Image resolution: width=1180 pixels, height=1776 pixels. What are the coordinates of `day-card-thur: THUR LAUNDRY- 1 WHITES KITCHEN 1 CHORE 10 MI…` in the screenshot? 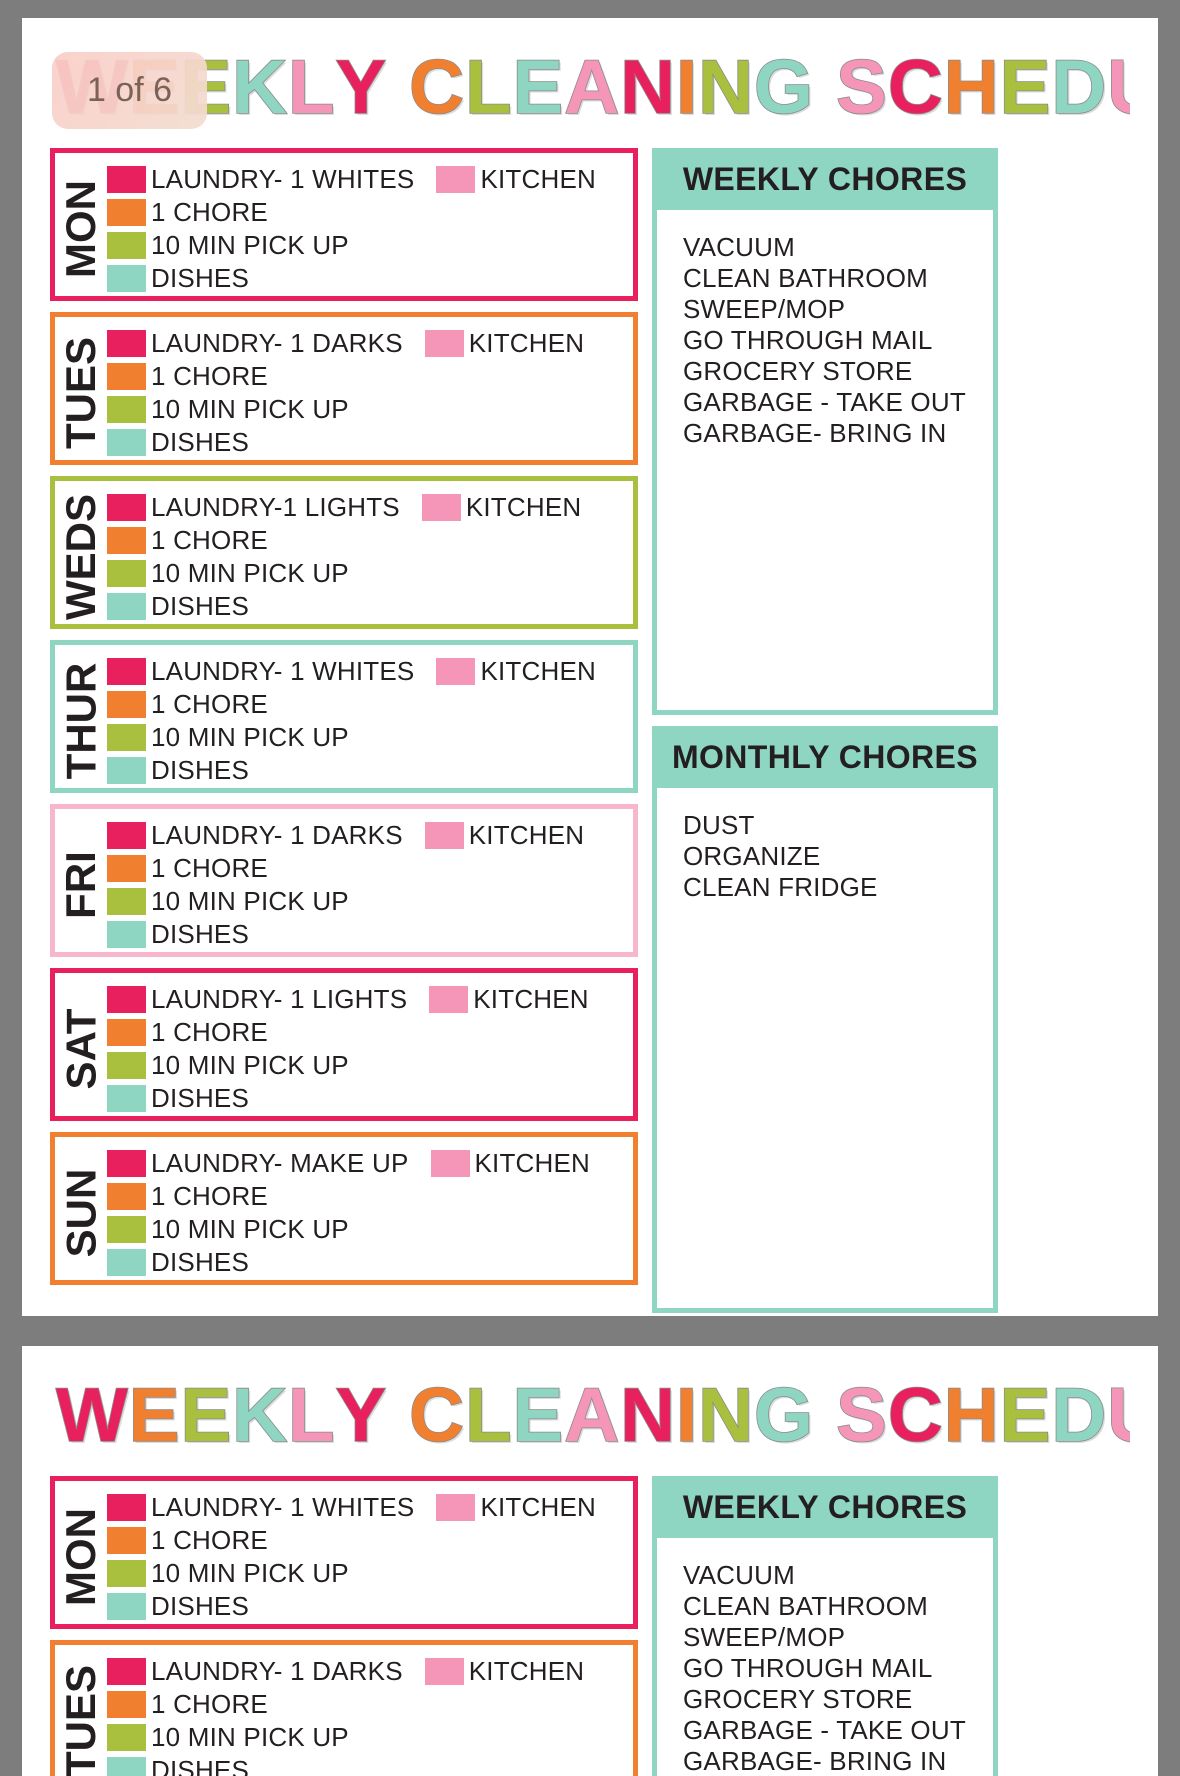 It's located at (344, 716).